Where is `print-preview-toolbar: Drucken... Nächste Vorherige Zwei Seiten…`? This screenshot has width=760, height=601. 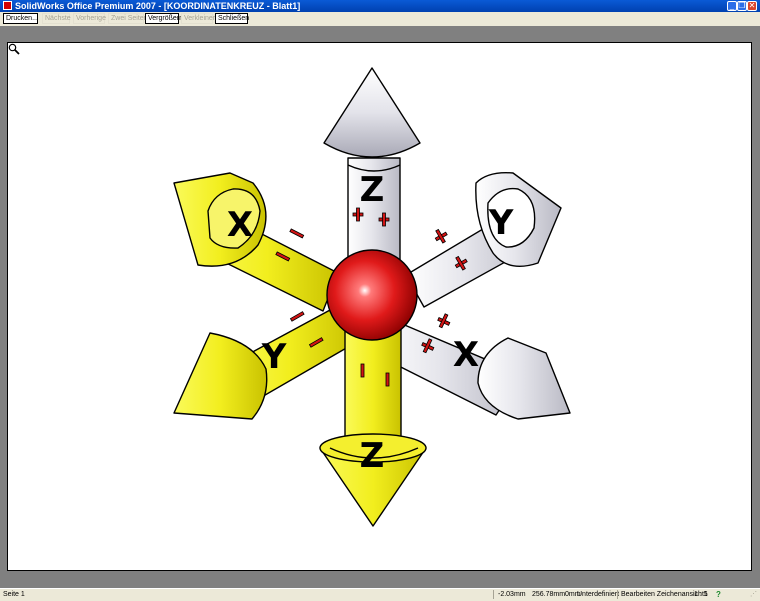
print-preview-toolbar: Drucken... Nächste Vorherige Zwei Seiten… is located at coordinates (380, 19).